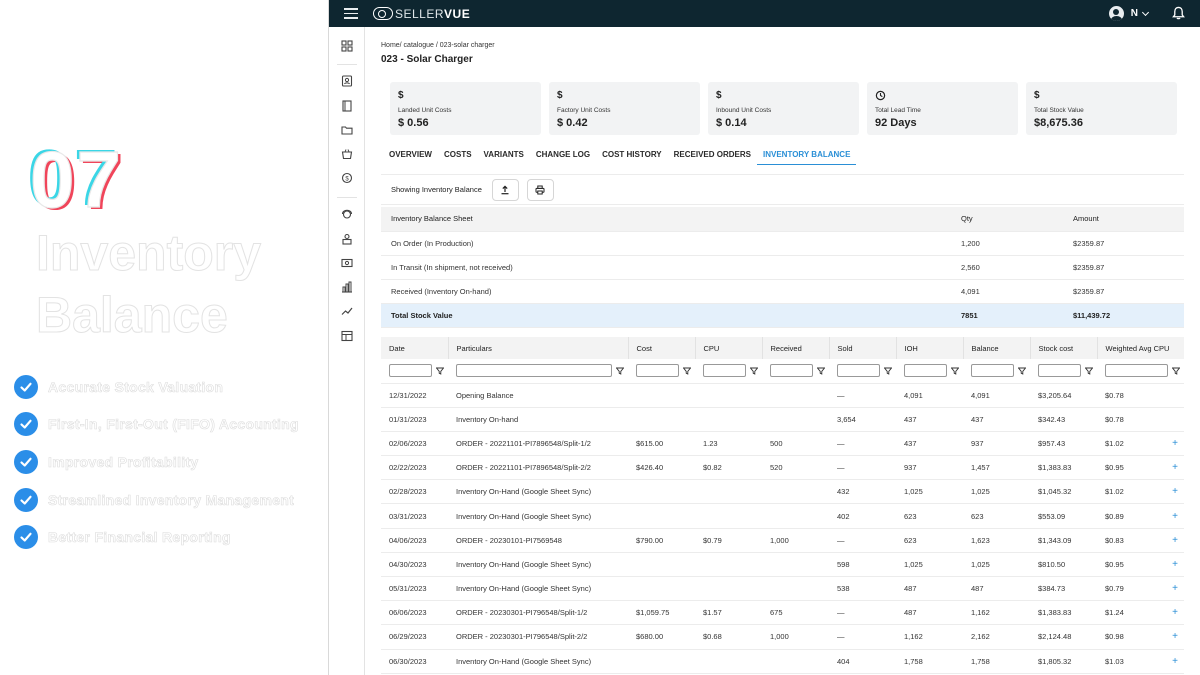  Describe the element at coordinates (796, 348) in the screenshot. I see `col-header-received: Received` at that location.